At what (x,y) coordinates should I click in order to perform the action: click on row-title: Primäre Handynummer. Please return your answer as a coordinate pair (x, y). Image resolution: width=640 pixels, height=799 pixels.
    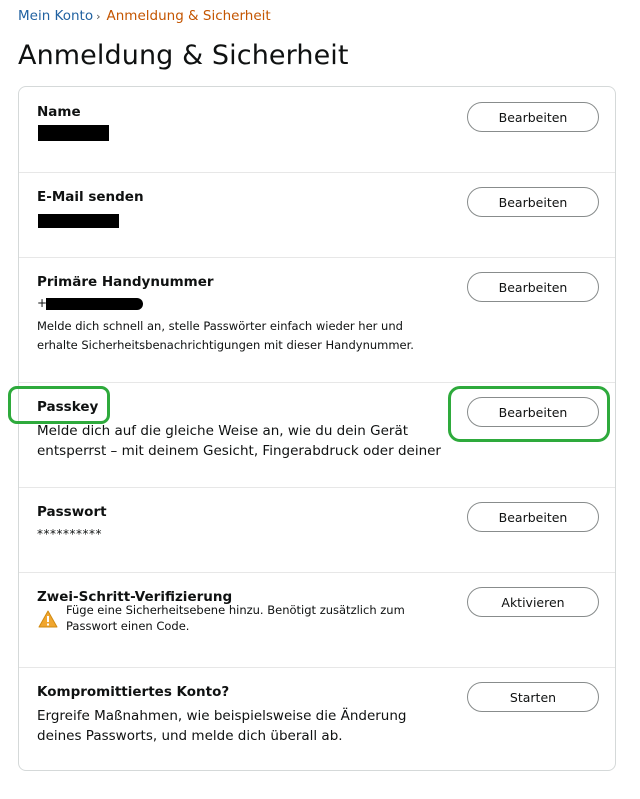
    Looking at the image, I should click on (125, 282).